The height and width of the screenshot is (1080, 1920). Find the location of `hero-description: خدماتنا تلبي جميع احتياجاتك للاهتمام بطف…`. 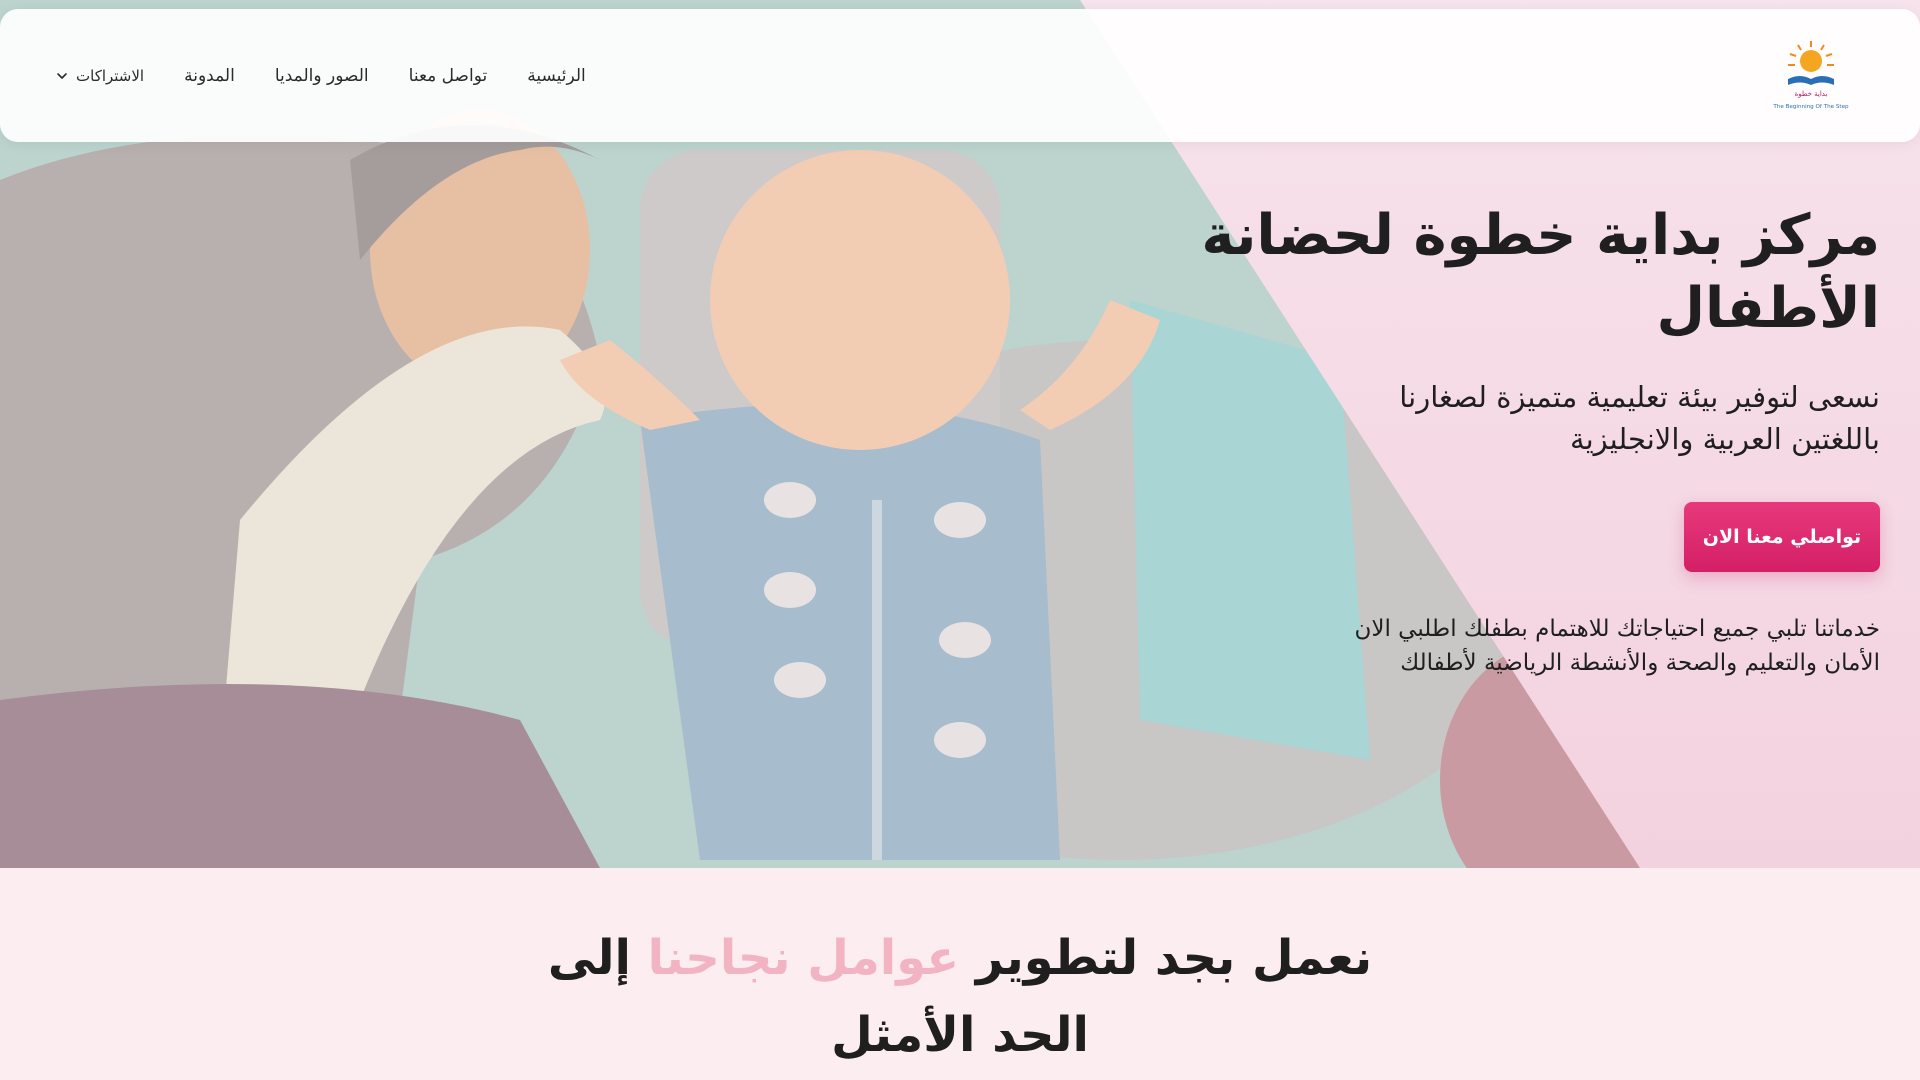

hero-description: خدماتنا تلبي جميع احتياجاتك للاهتمام بطف… is located at coordinates (1617, 646).